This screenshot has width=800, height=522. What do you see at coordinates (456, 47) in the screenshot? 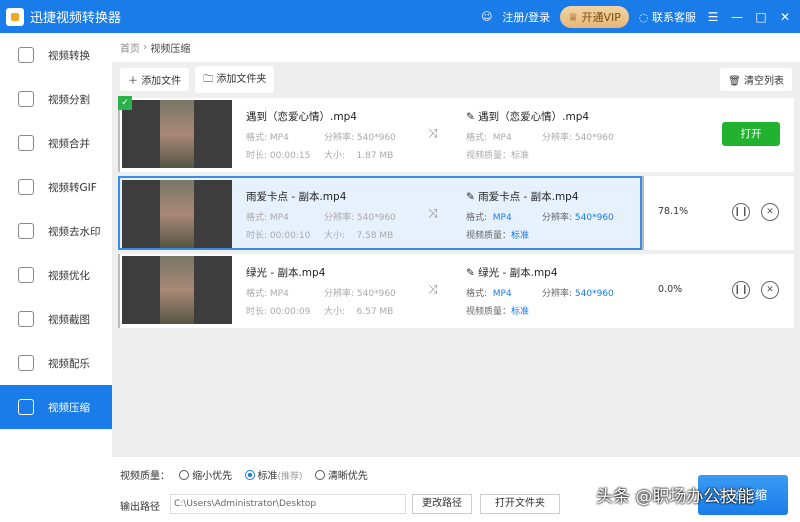
I see `breadcrumb: 首页 › 视频压缩` at bounding box center [456, 47].